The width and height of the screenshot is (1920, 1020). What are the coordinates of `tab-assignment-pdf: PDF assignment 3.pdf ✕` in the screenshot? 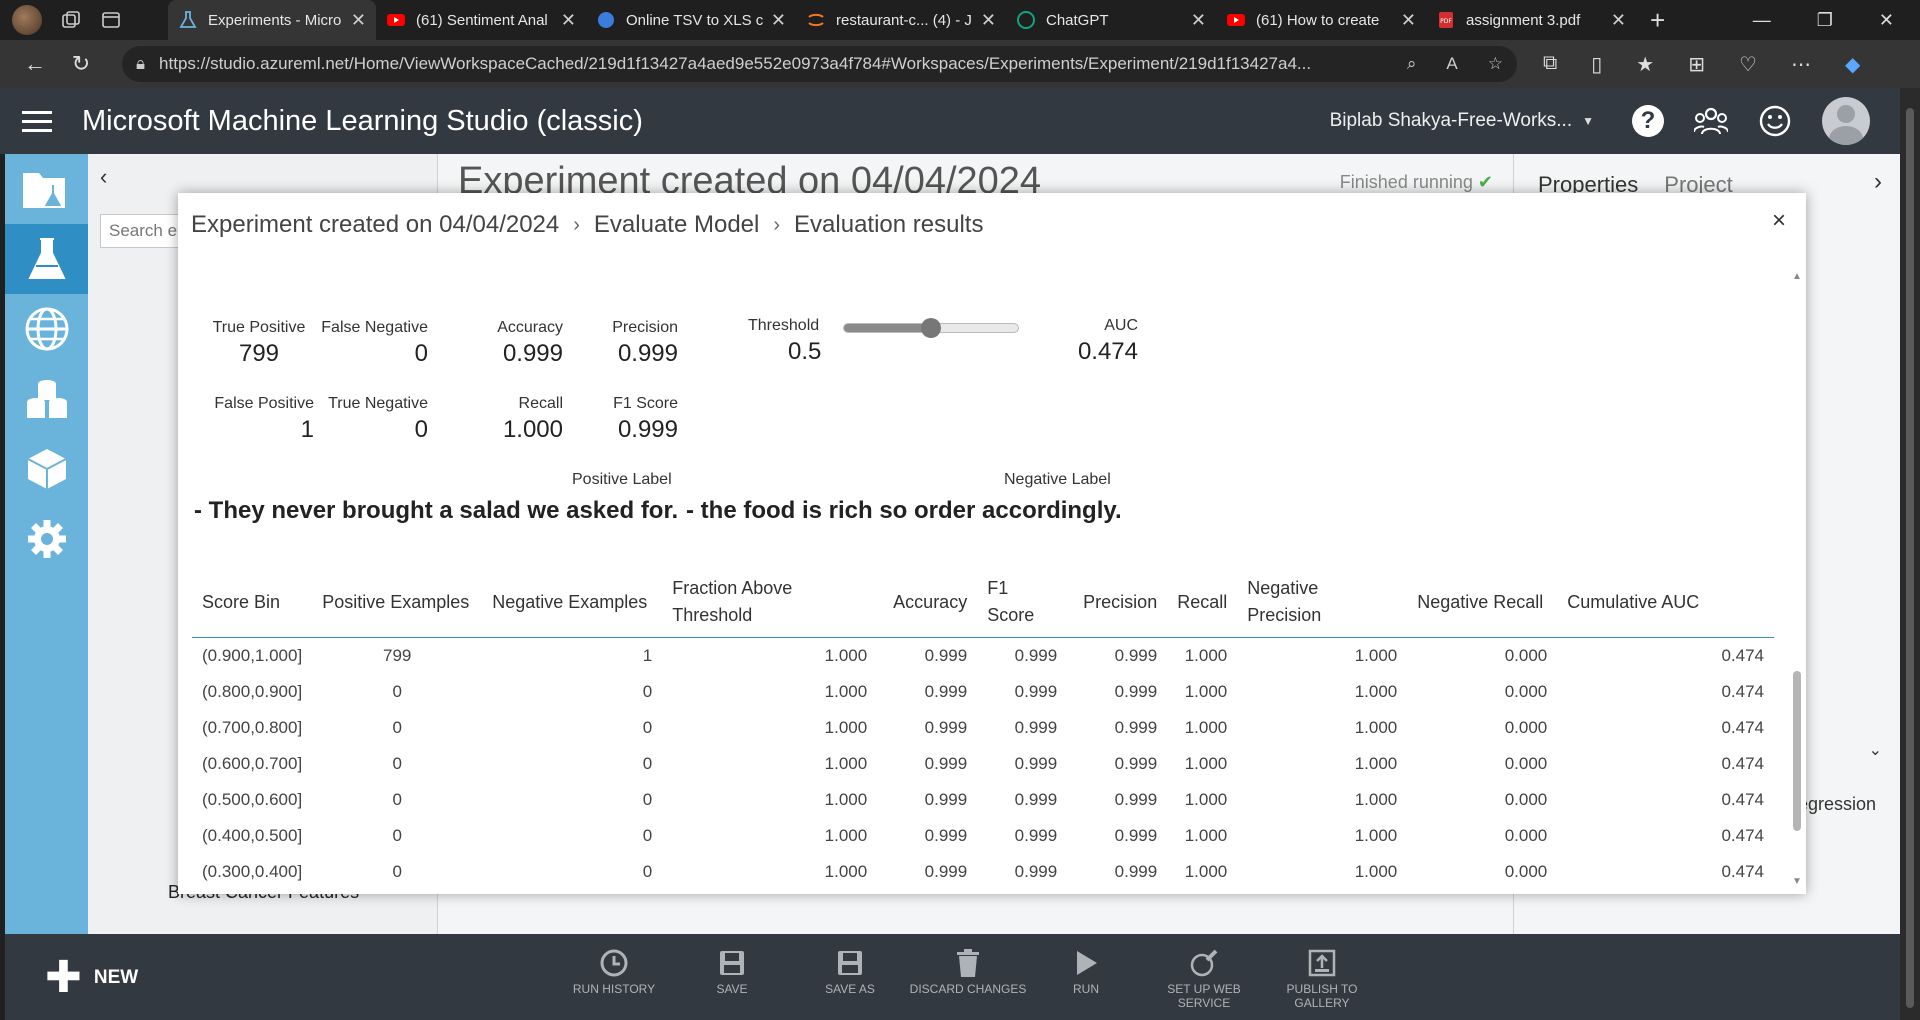 It's located at (1531, 20).